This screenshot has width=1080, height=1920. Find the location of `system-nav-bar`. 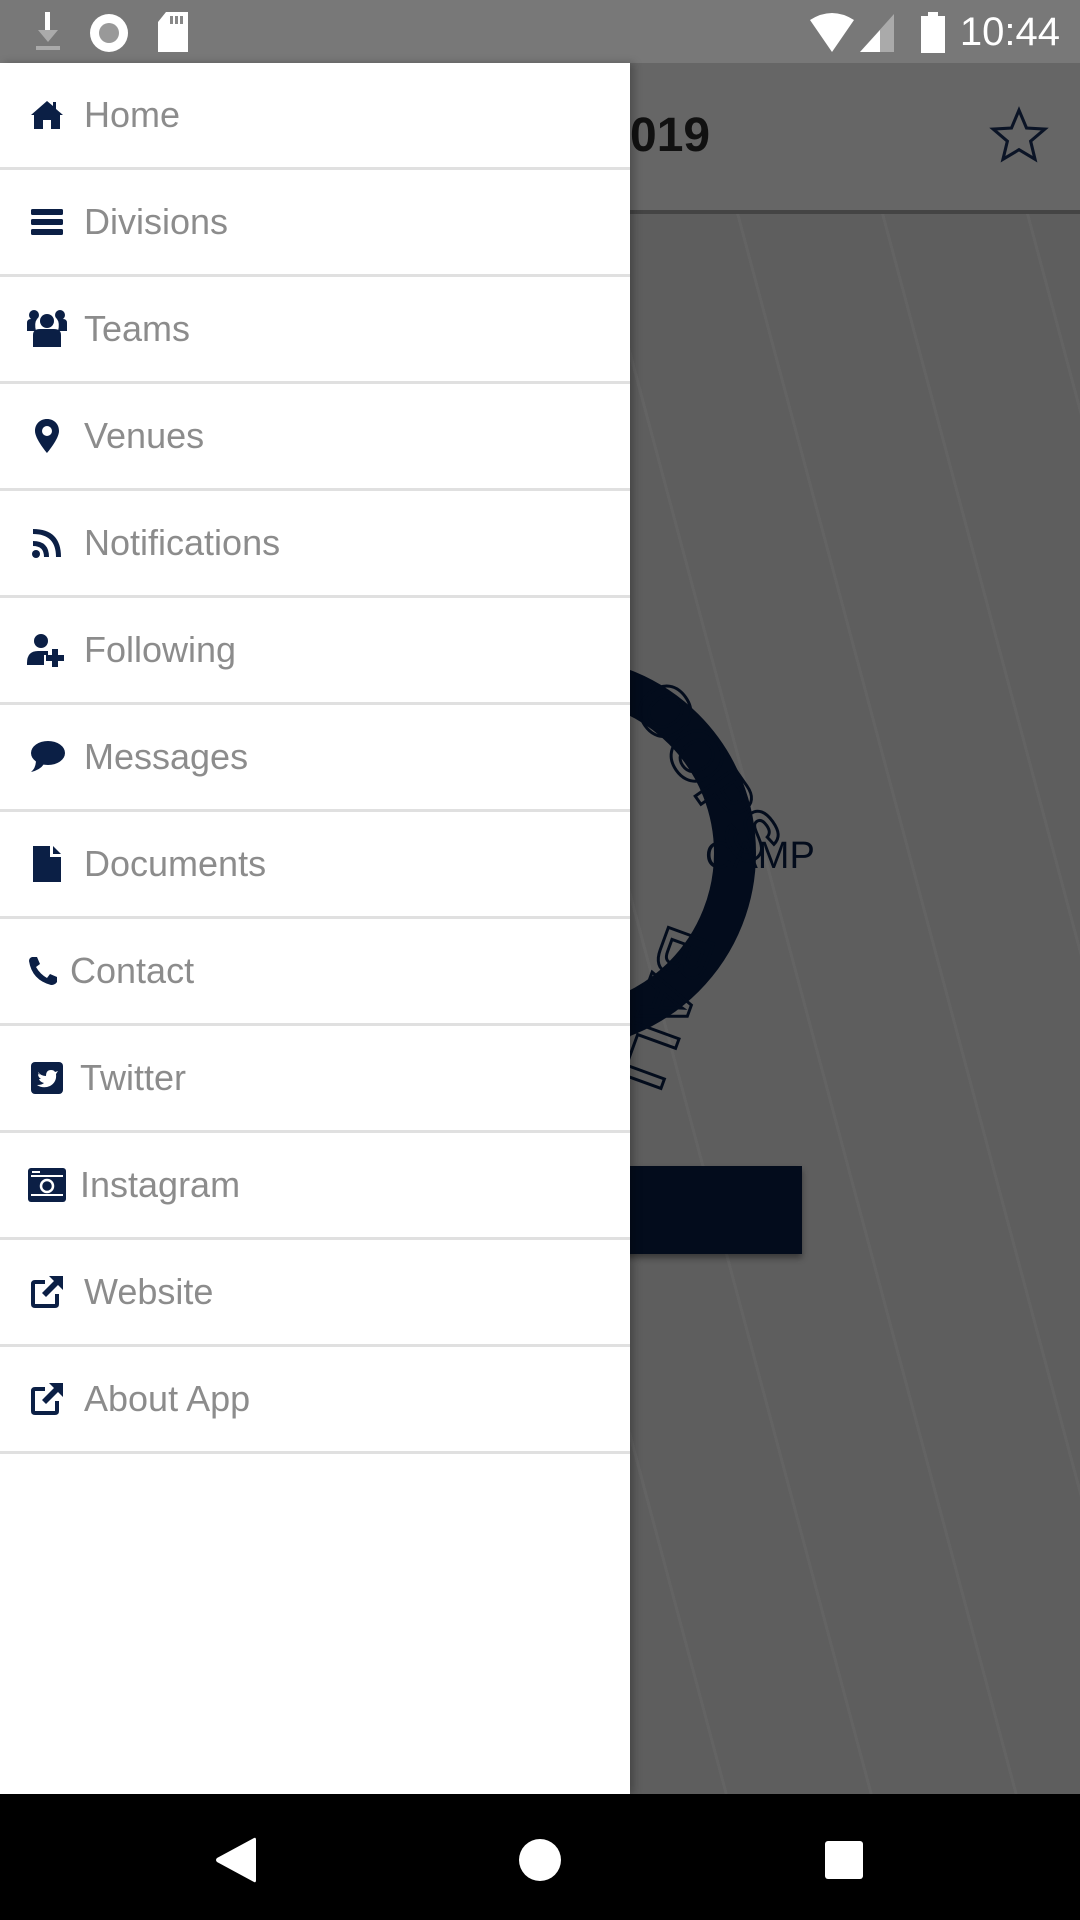

system-nav-bar is located at coordinates (540, 1857).